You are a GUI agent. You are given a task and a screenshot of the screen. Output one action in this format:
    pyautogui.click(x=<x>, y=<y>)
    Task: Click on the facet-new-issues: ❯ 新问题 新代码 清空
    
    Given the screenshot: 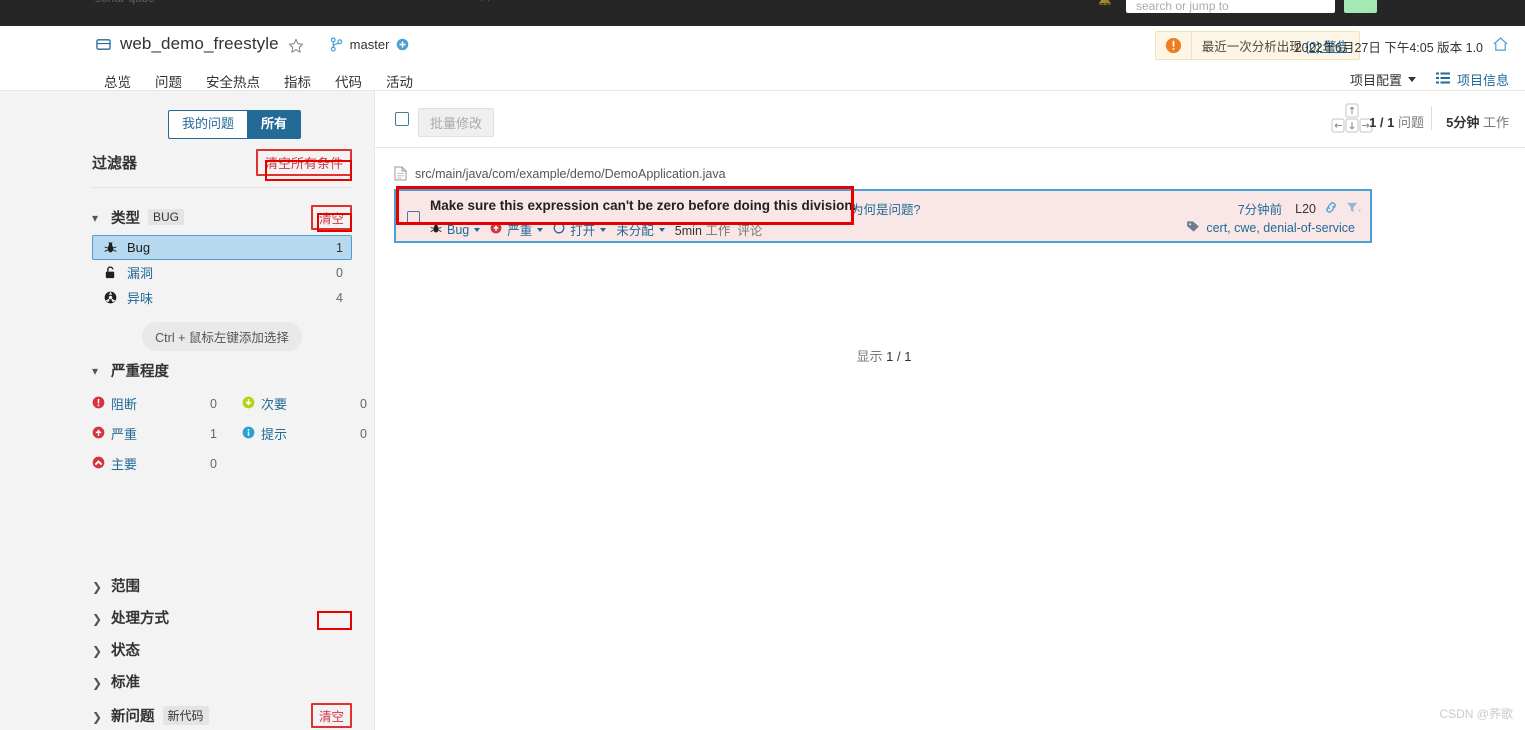 What is the action you would take?
    pyautogui.click(x=222, y=715)
    